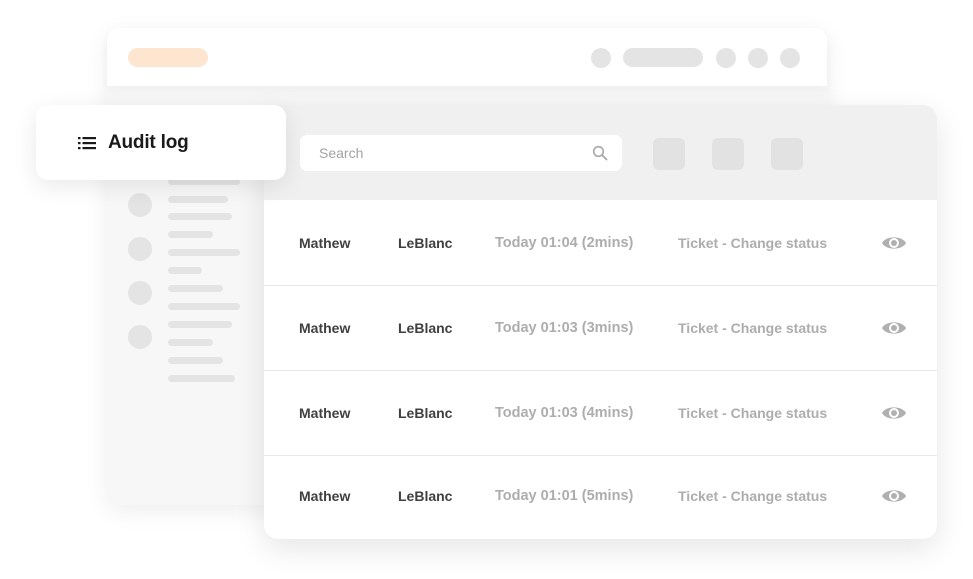  What do you see at coordinates (564, 496) in the screenshot?
I see `log-timestamp: Today 01:01 (5mins)` at bounding box center [564, 496].